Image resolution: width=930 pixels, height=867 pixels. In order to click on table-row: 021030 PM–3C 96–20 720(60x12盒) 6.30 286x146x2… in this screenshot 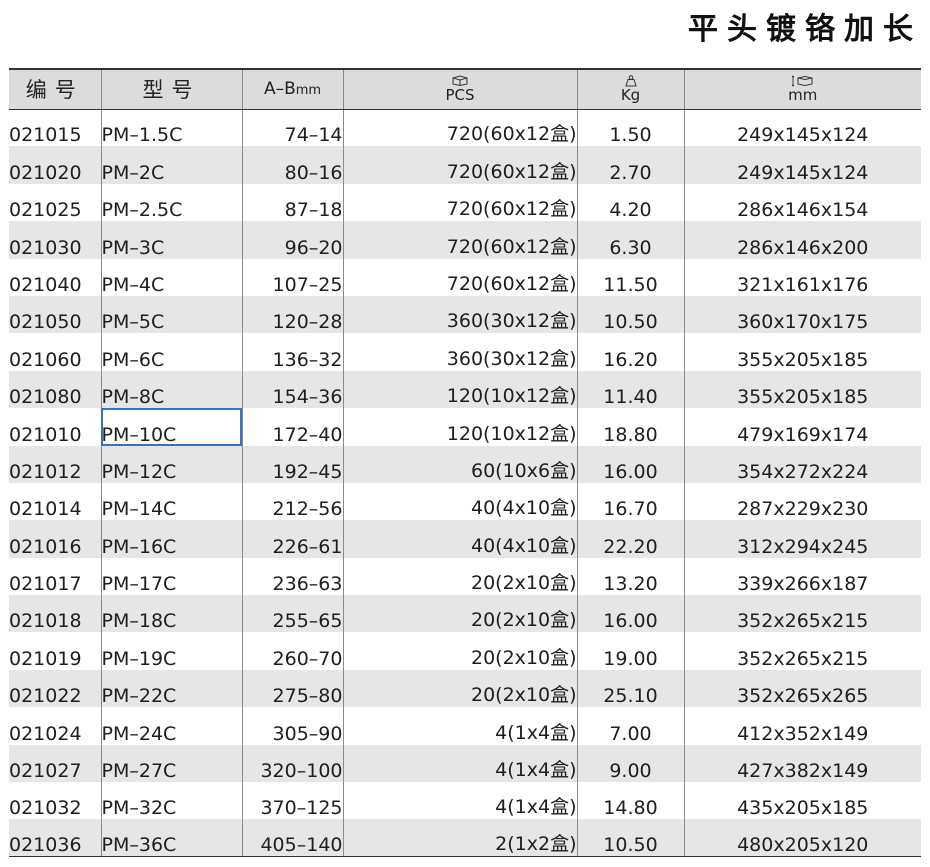, I will do `click(465, 240)`.